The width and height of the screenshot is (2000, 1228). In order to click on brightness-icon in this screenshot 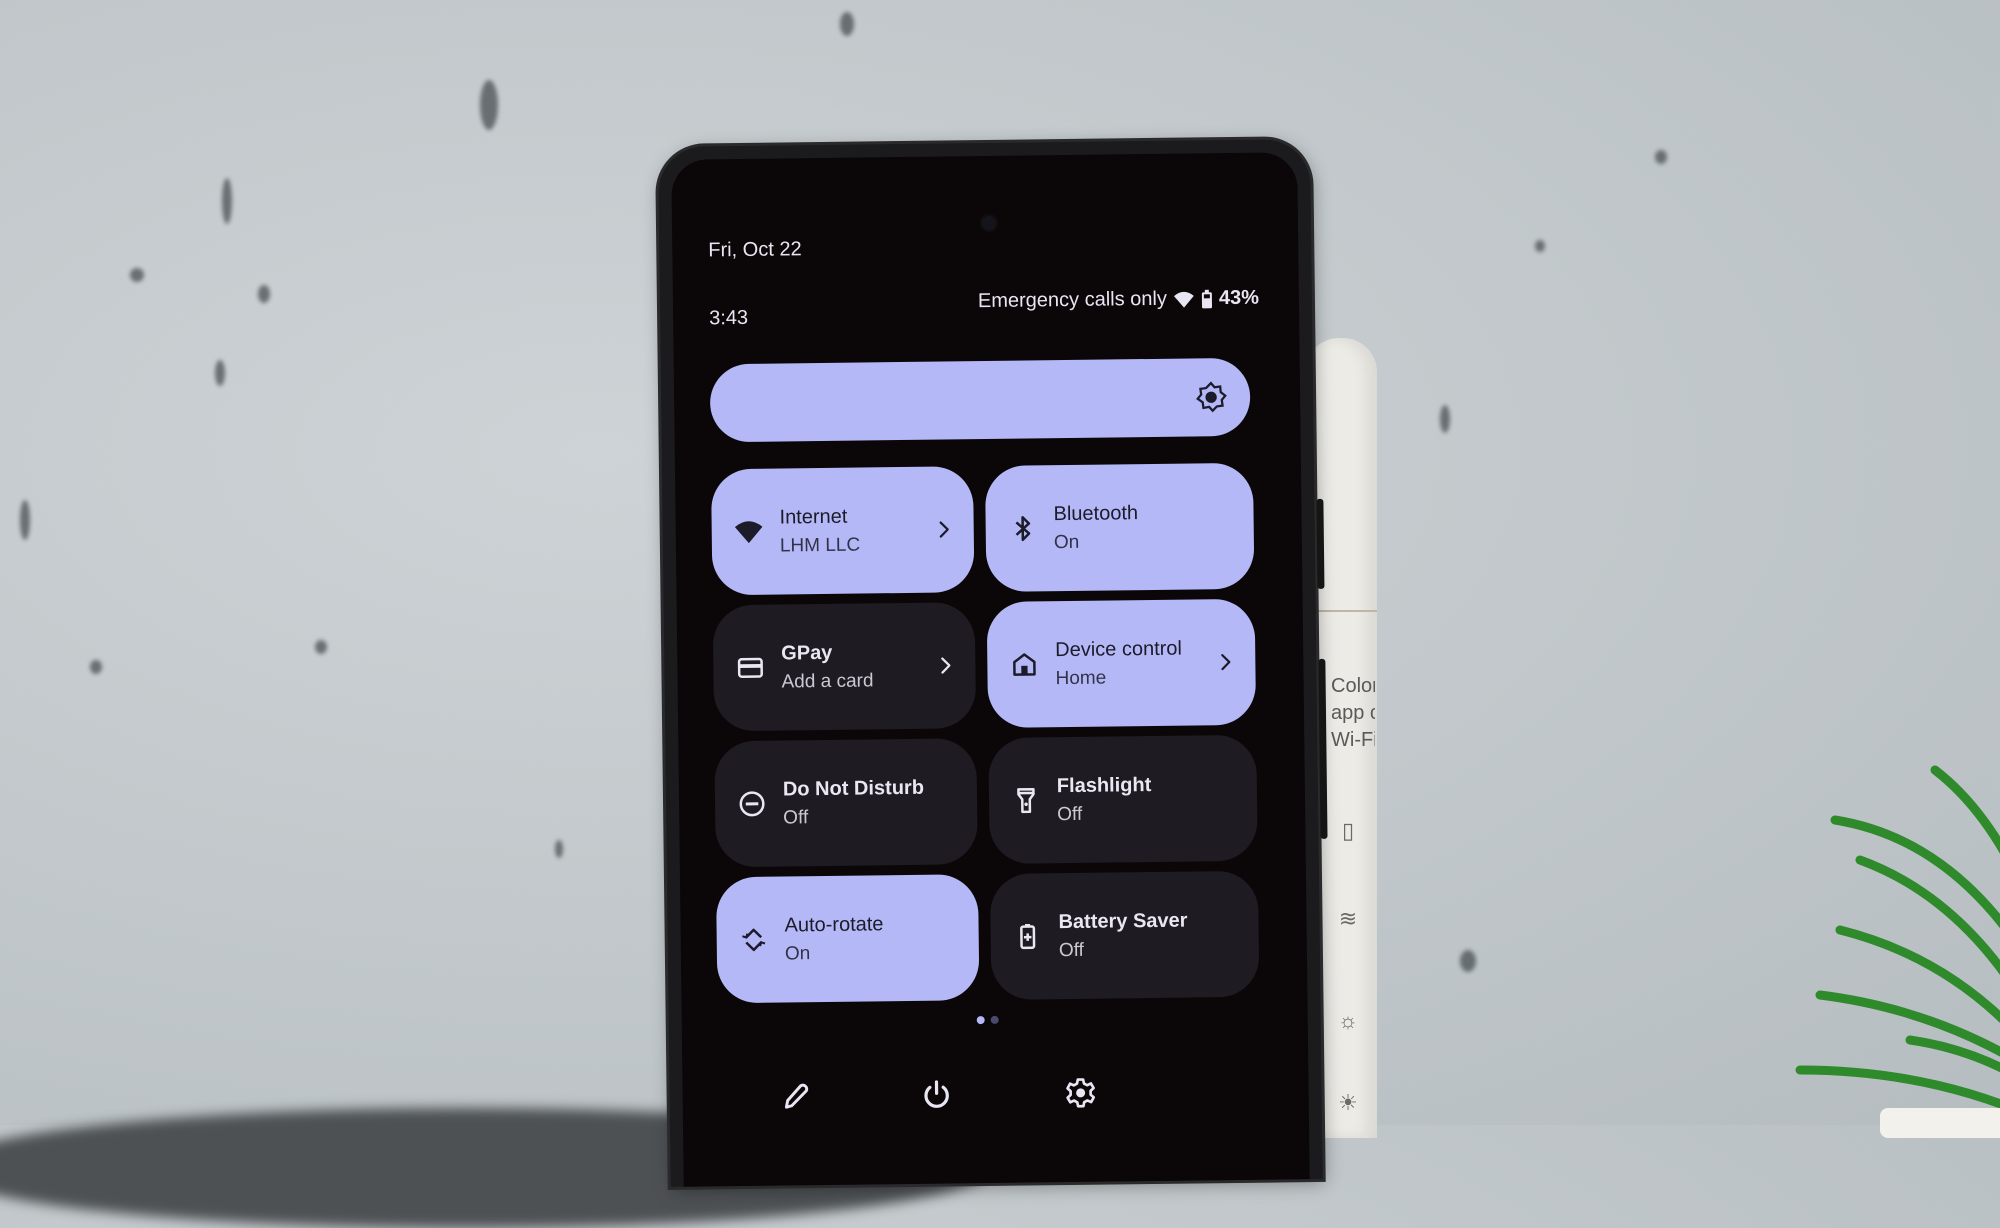, I will do `click(1211, 397)`.